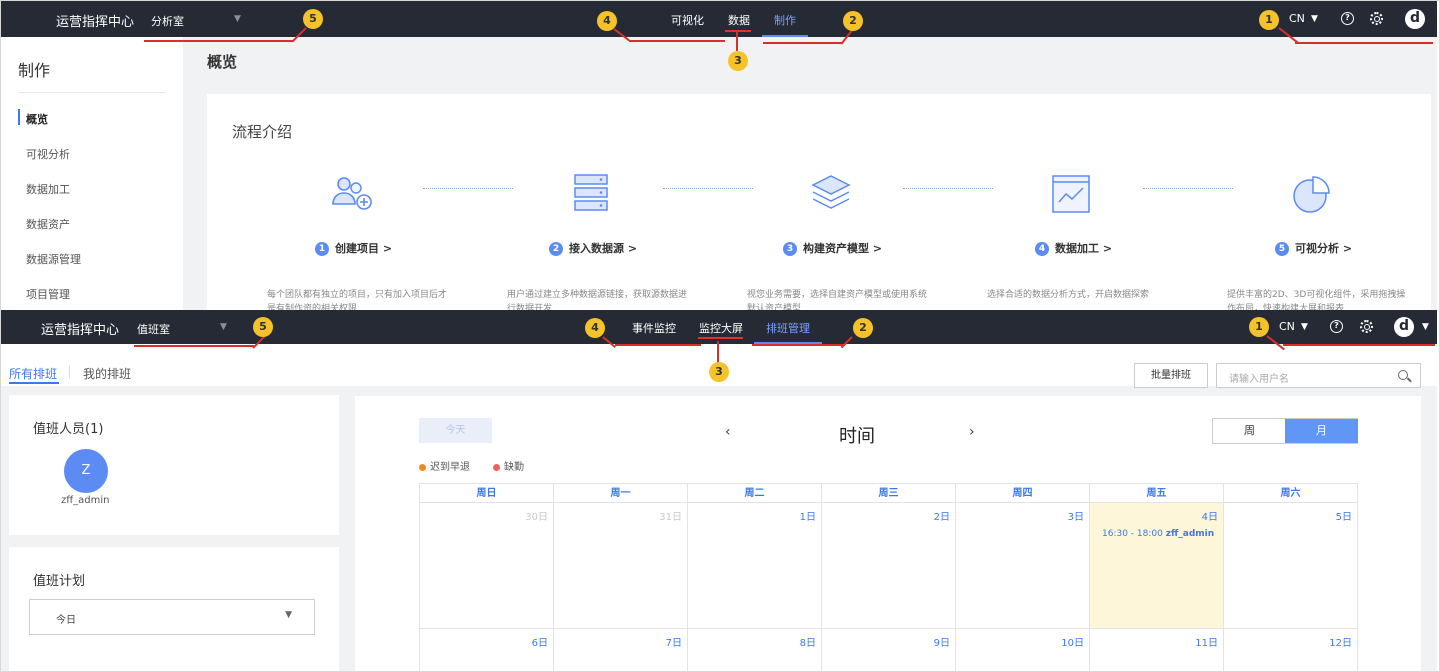  Describe the element at coordinates (1291, 566) in the screenshot. I see `day-cell: 5日` at that location.